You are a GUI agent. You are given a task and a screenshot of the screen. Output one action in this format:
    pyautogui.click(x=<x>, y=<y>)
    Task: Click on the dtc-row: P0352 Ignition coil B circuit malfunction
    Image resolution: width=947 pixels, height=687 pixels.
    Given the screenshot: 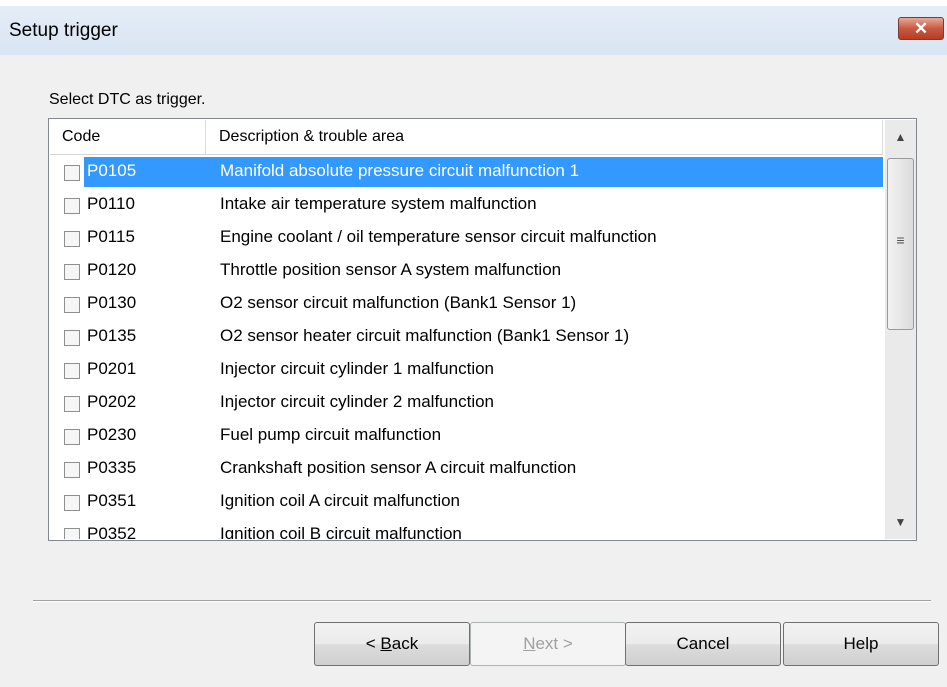 What is the action you would take?
    pyautogui.click(x=466, y=529)
    